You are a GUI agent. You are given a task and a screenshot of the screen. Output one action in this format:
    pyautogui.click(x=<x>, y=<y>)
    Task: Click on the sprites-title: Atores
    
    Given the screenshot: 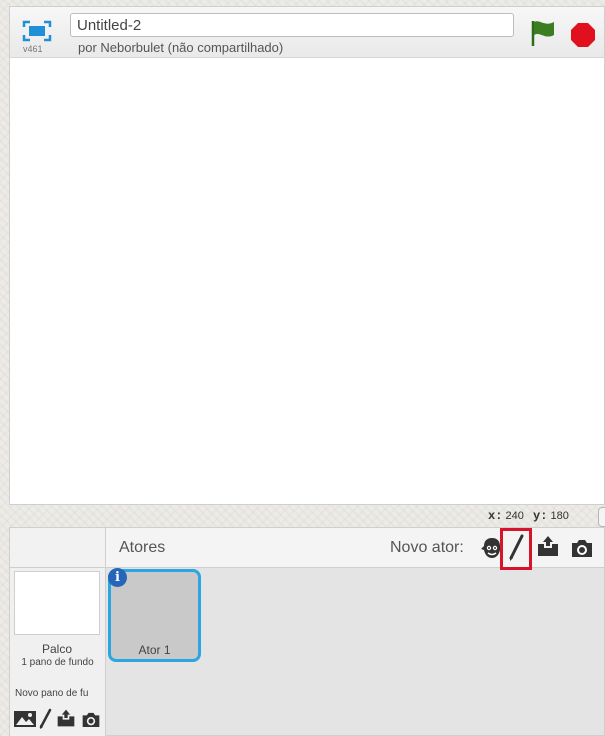 What is the action you would take?
    pyautogui.click(x=142, y=547)
    